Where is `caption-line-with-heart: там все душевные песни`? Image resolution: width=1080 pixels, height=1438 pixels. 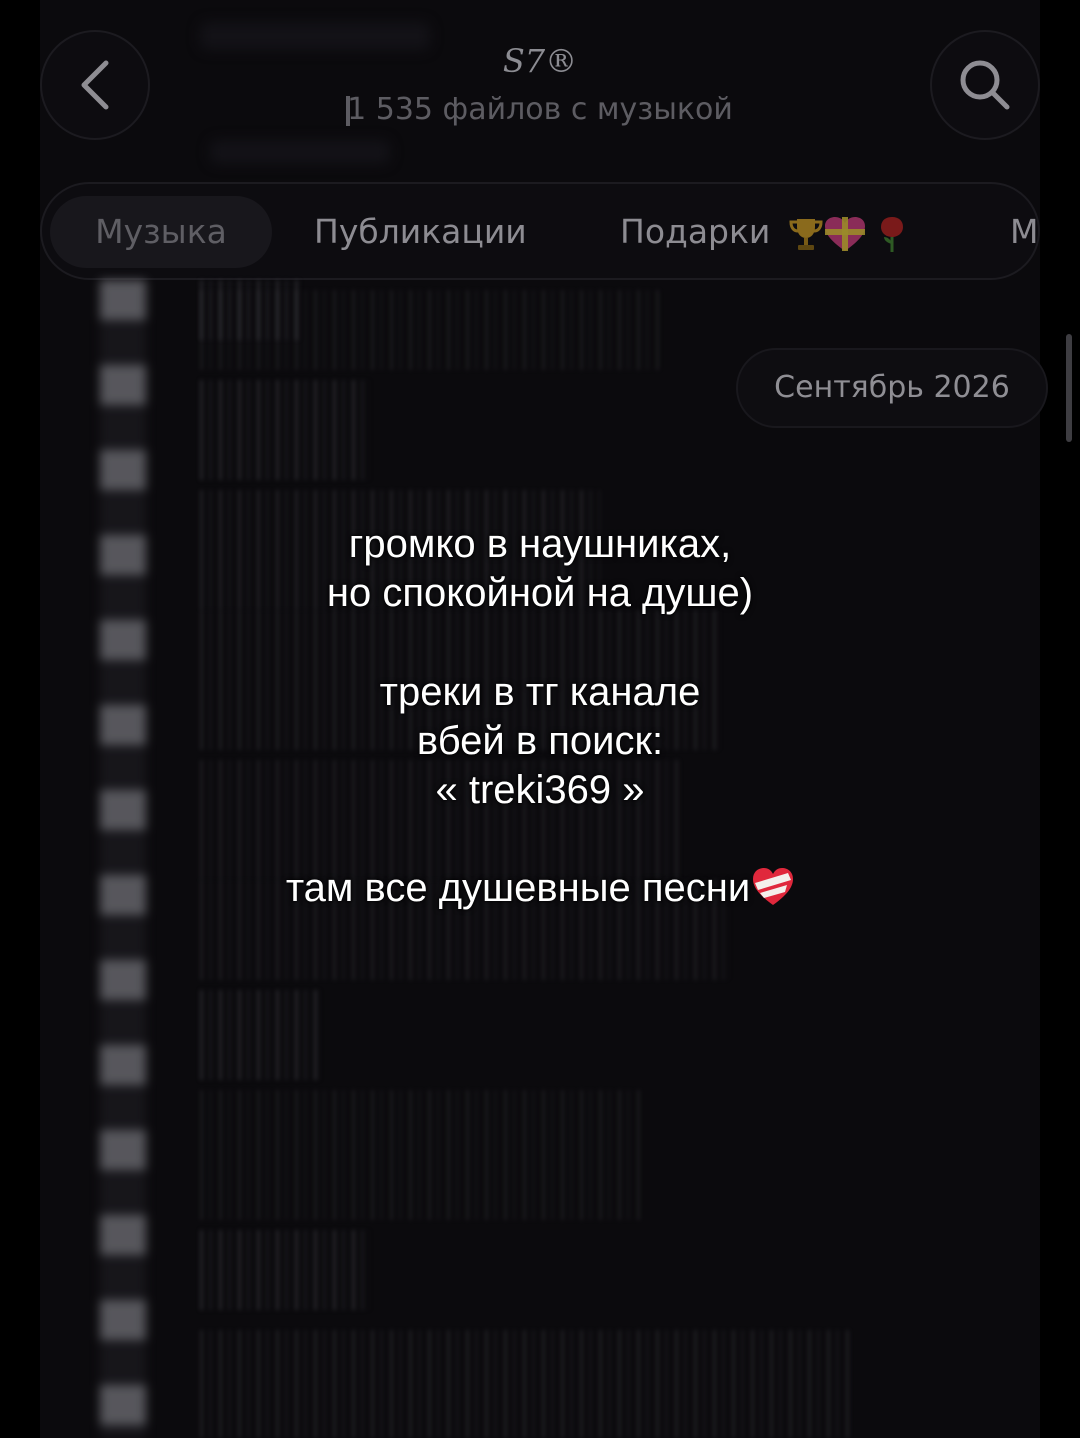 caption-line-with-heart: там все душевные песни is located at coordinates (540, 888).